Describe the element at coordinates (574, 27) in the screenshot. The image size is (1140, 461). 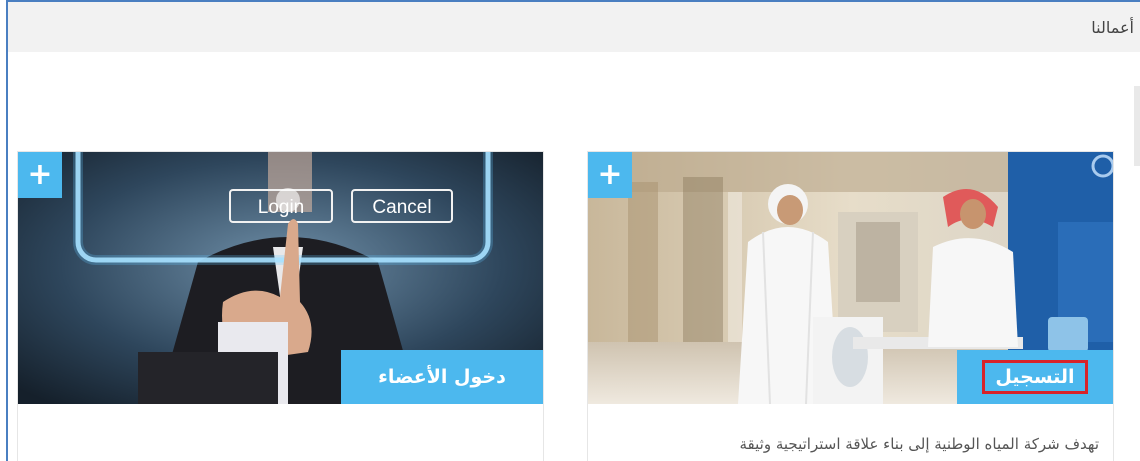
I see `page-title-bar: أعمالنا` at that location.